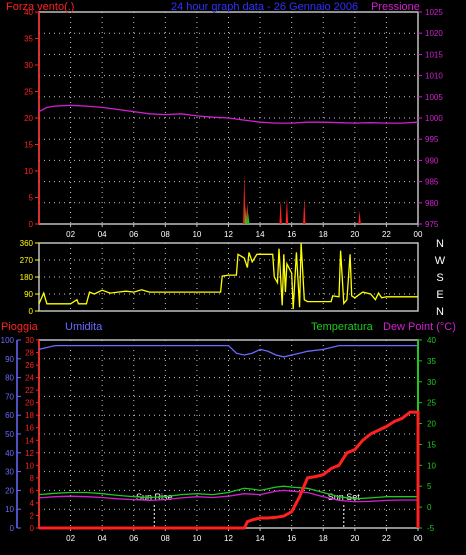 The image size is (466, 555). What do you see at coordinates (264, 7) in the screenshot?
I see `chart-title: 24 hour graph data - 26 Gennaio 2006` at bounding box center [264, 7].